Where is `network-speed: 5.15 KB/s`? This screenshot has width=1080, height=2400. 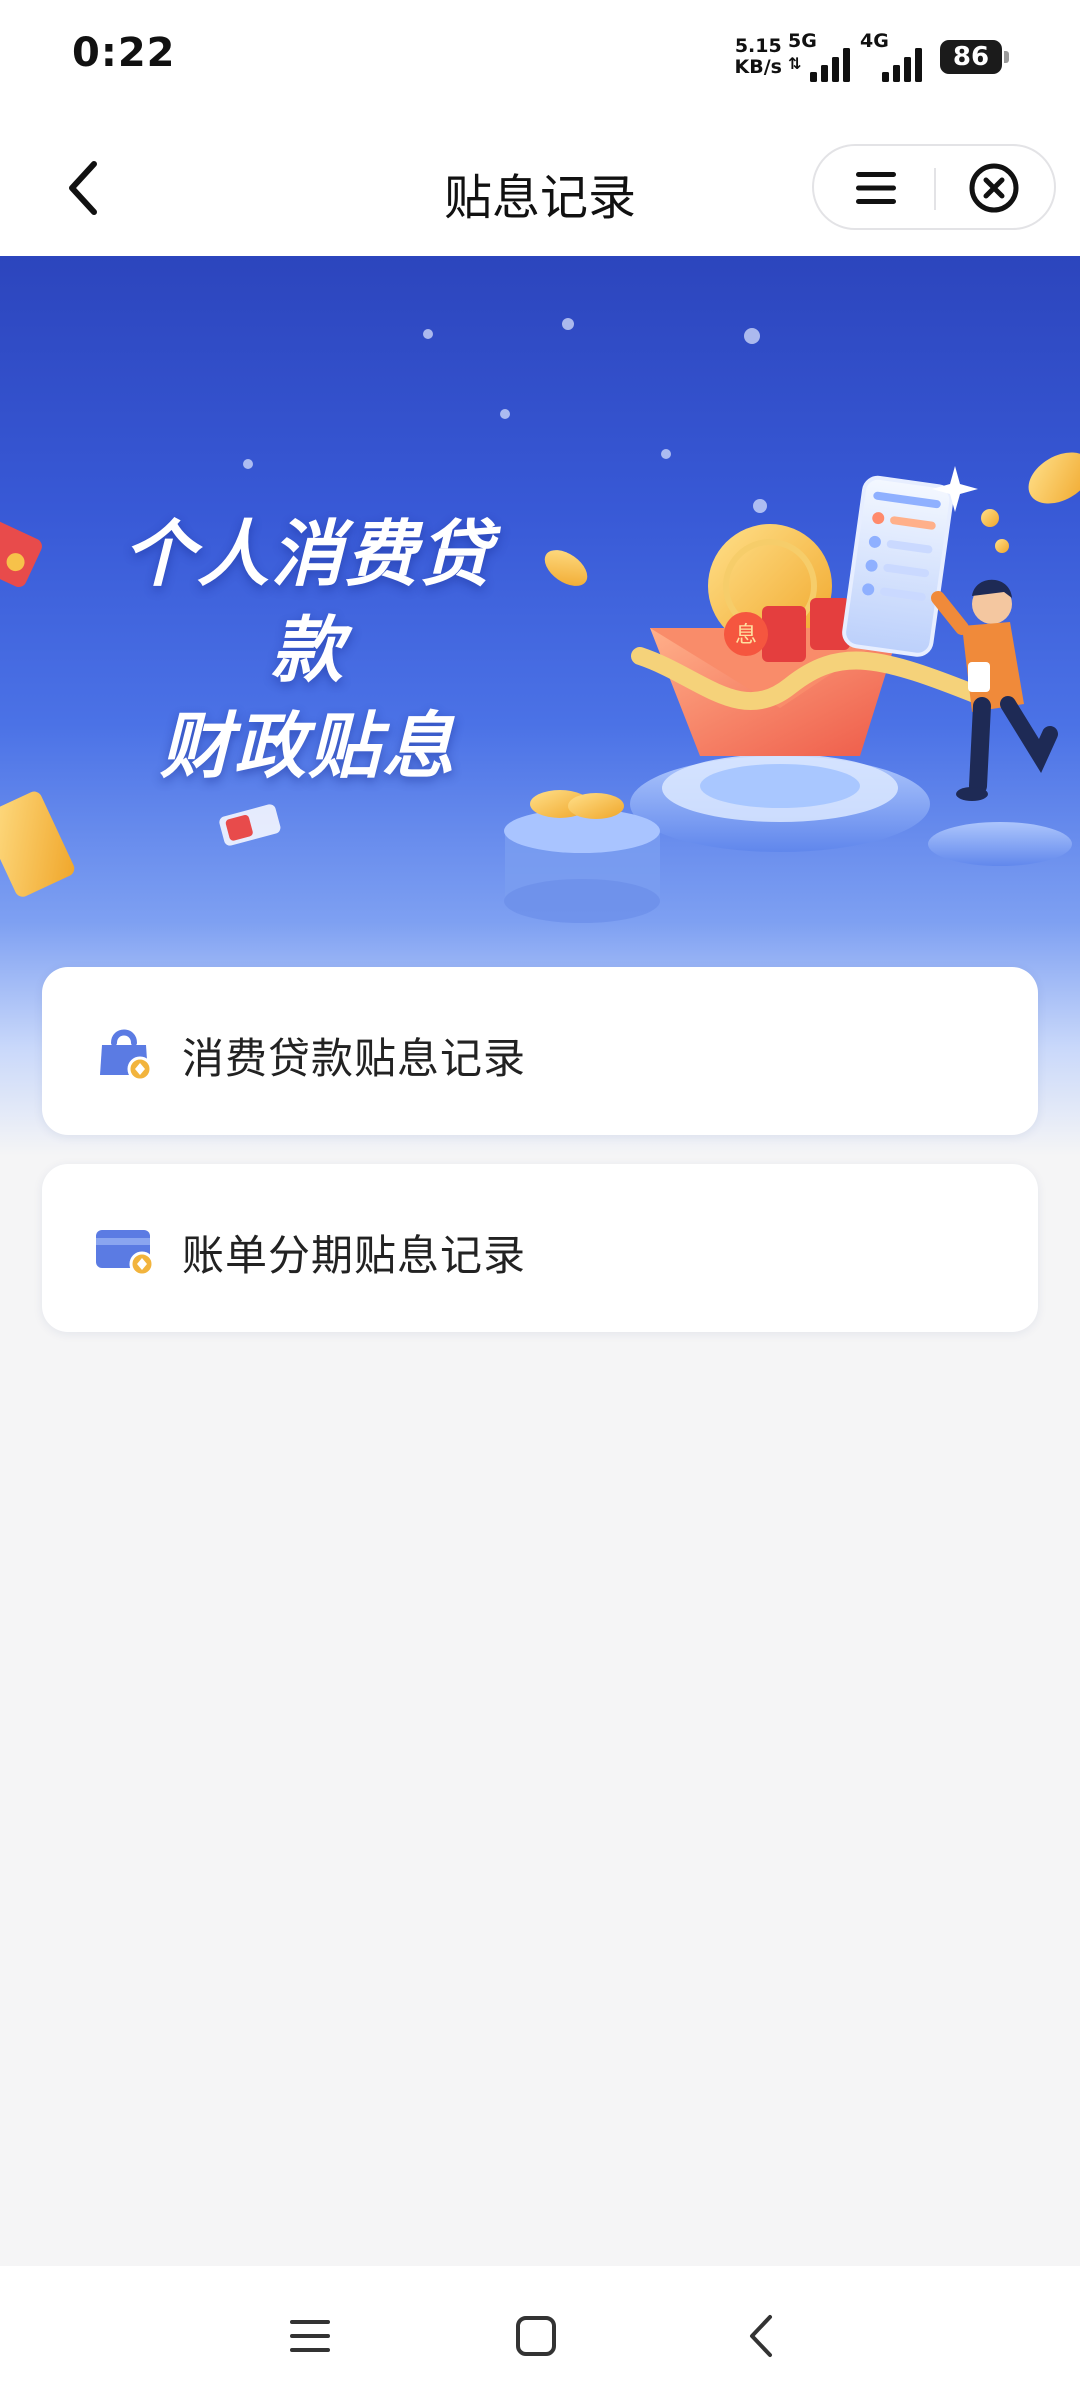
network-speed: 5.15 KB/s is located at coordinates (758, 57).